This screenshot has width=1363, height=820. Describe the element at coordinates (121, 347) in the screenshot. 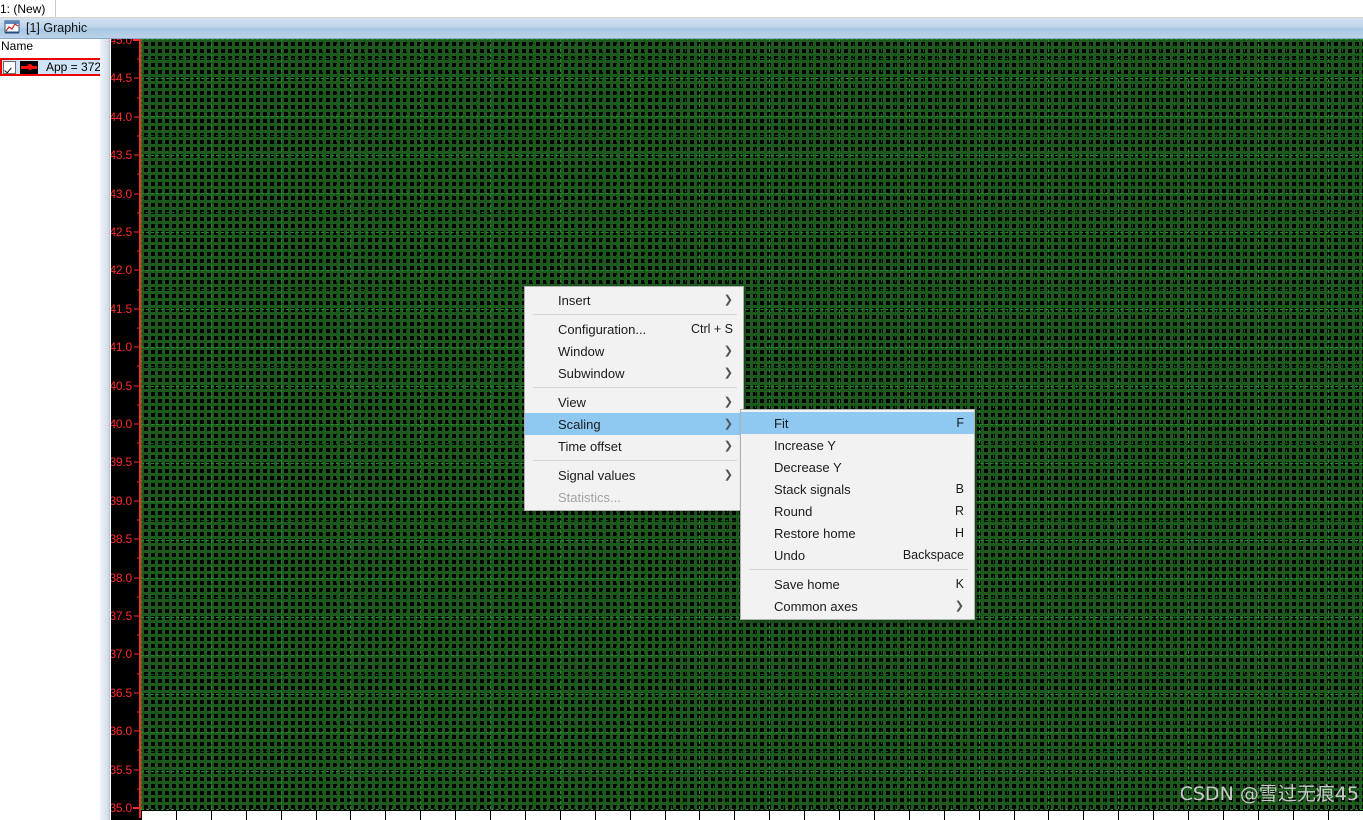

I see `y-axis-tick-label: 41.0` at that location.